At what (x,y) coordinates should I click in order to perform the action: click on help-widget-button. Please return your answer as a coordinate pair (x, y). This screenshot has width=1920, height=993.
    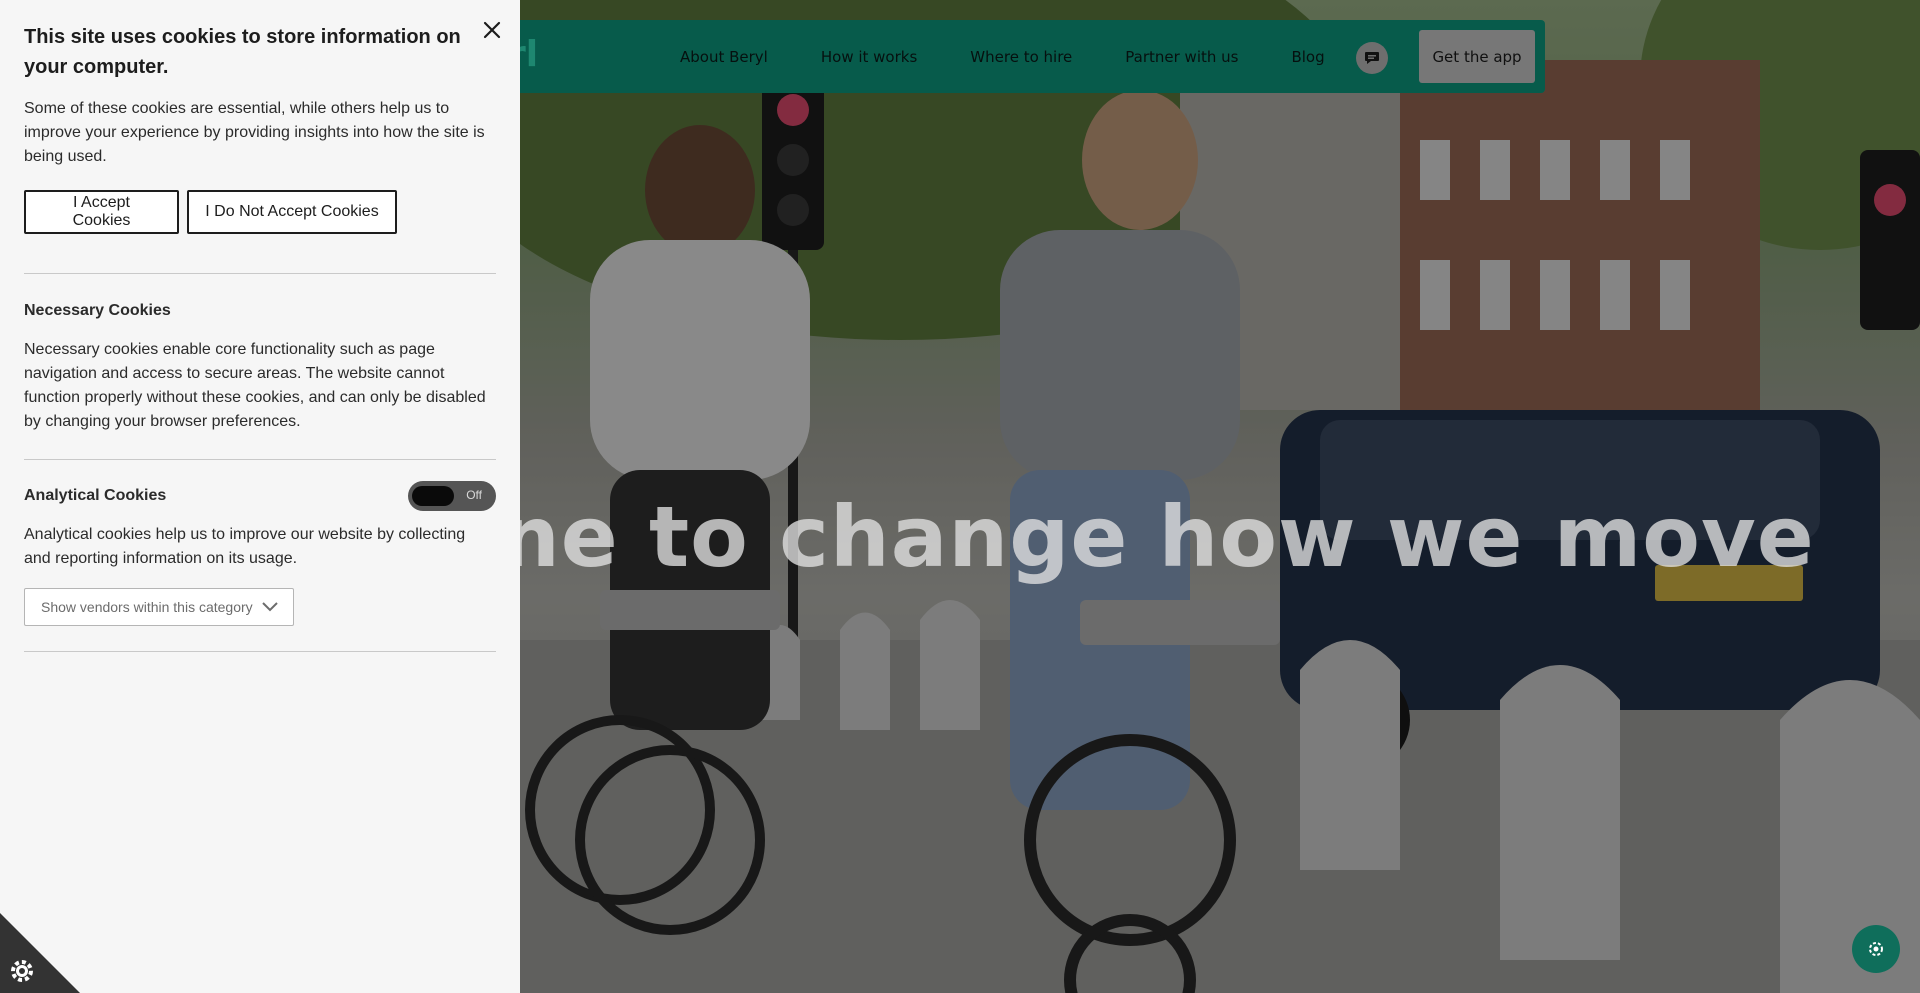
    Looking at the image, I should click on (1876, 949).